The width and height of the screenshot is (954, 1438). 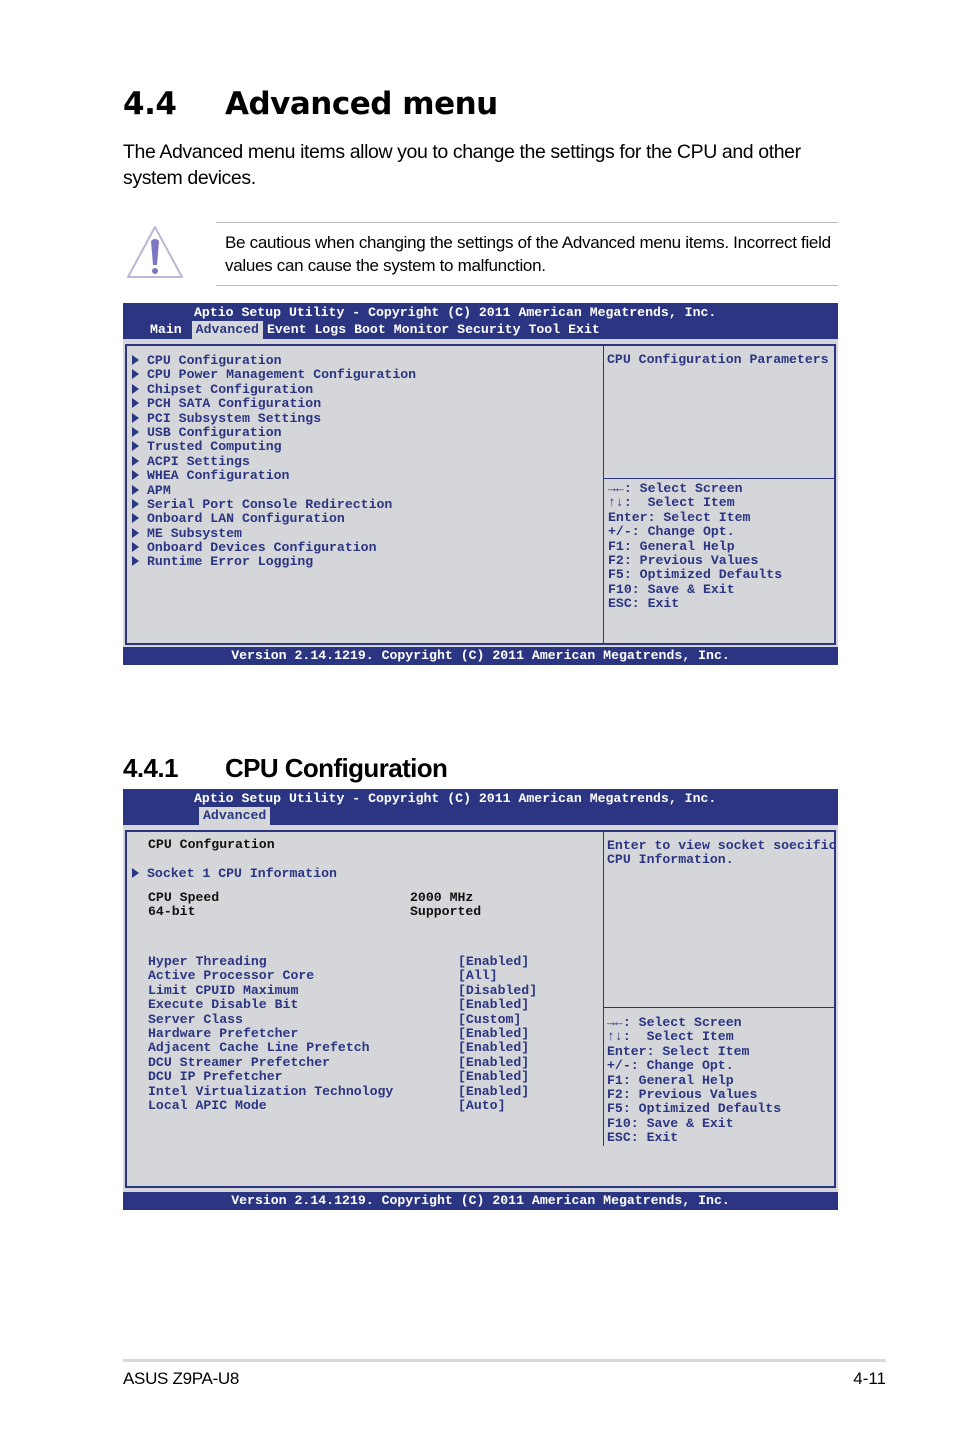 I want to click on setting-value: [Custom], so click(x=489, y=1019).